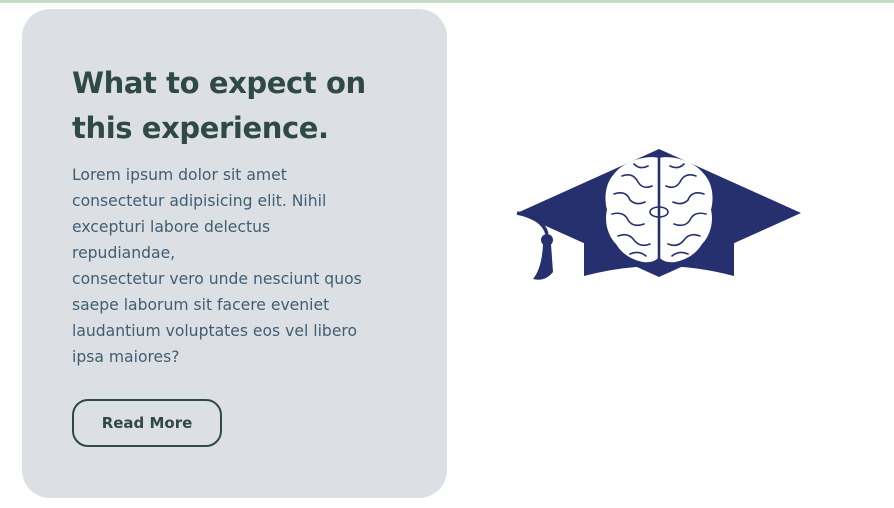 This screenshot has height=508, width=894. What do you see at coordinates (171, 227) in the screenshot?
I see `description-line: excepturi labore delectus` at bounding box center [171, 227].